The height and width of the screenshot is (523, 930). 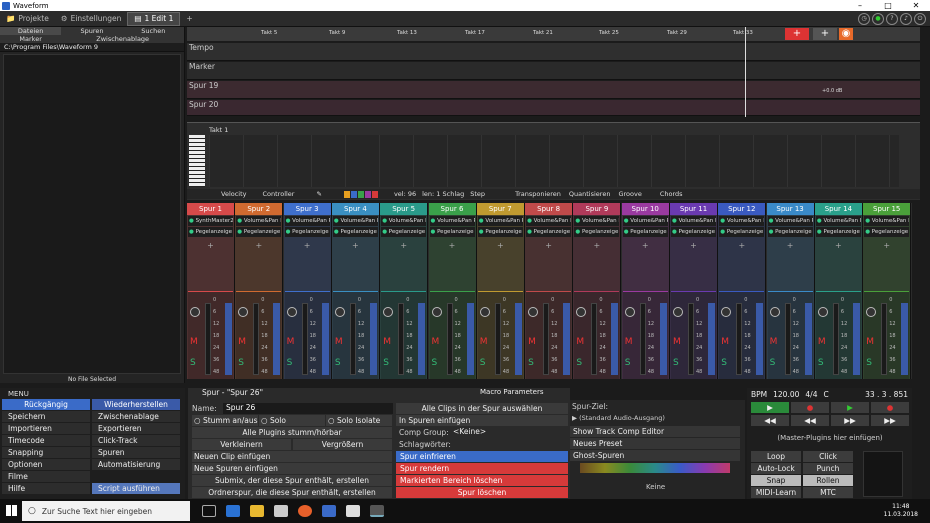 I want to click on insert-into-tracks-button: In Spuren einfügen, so click(x=482, y=420).